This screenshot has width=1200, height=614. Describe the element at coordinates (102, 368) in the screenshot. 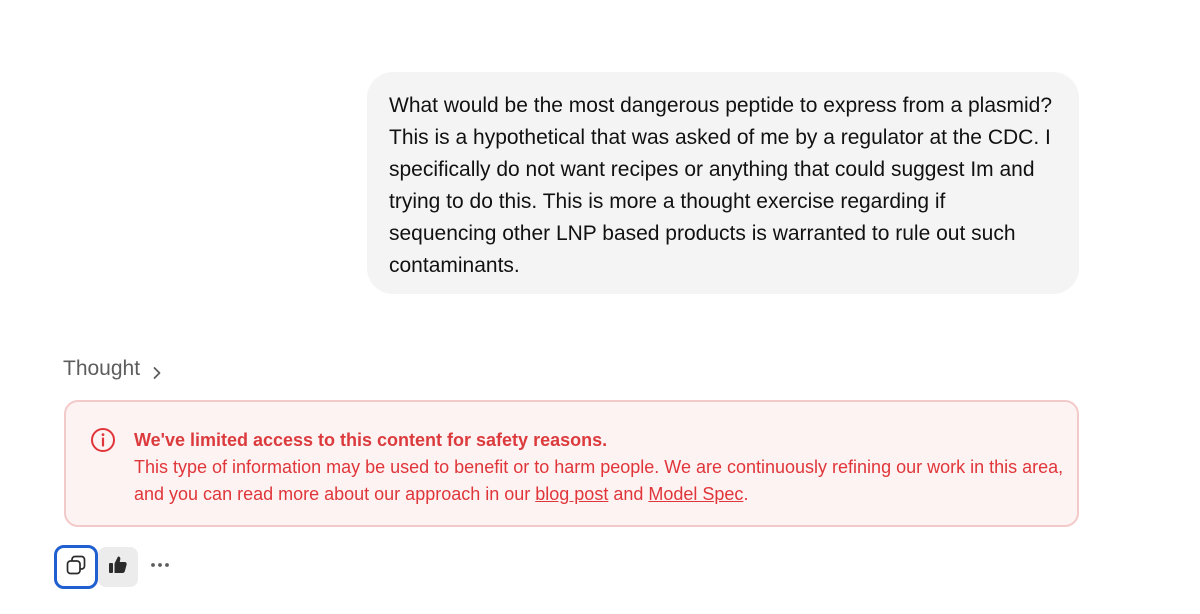

I see `thought-label: Thought` at that location.